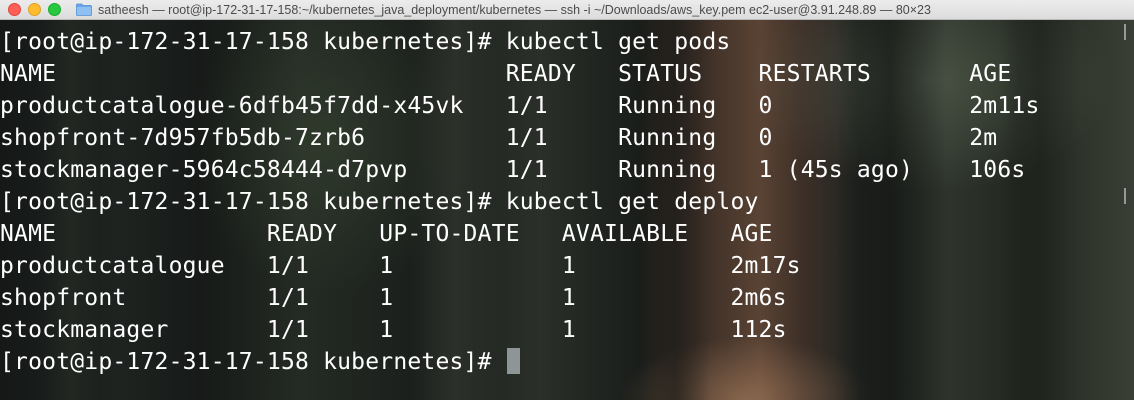 This screenshot has height=400, width=1134. I want to click on terminal-line: NAME READY UP-TO-DATE AVAILABLE AGE, so click(386, 234).